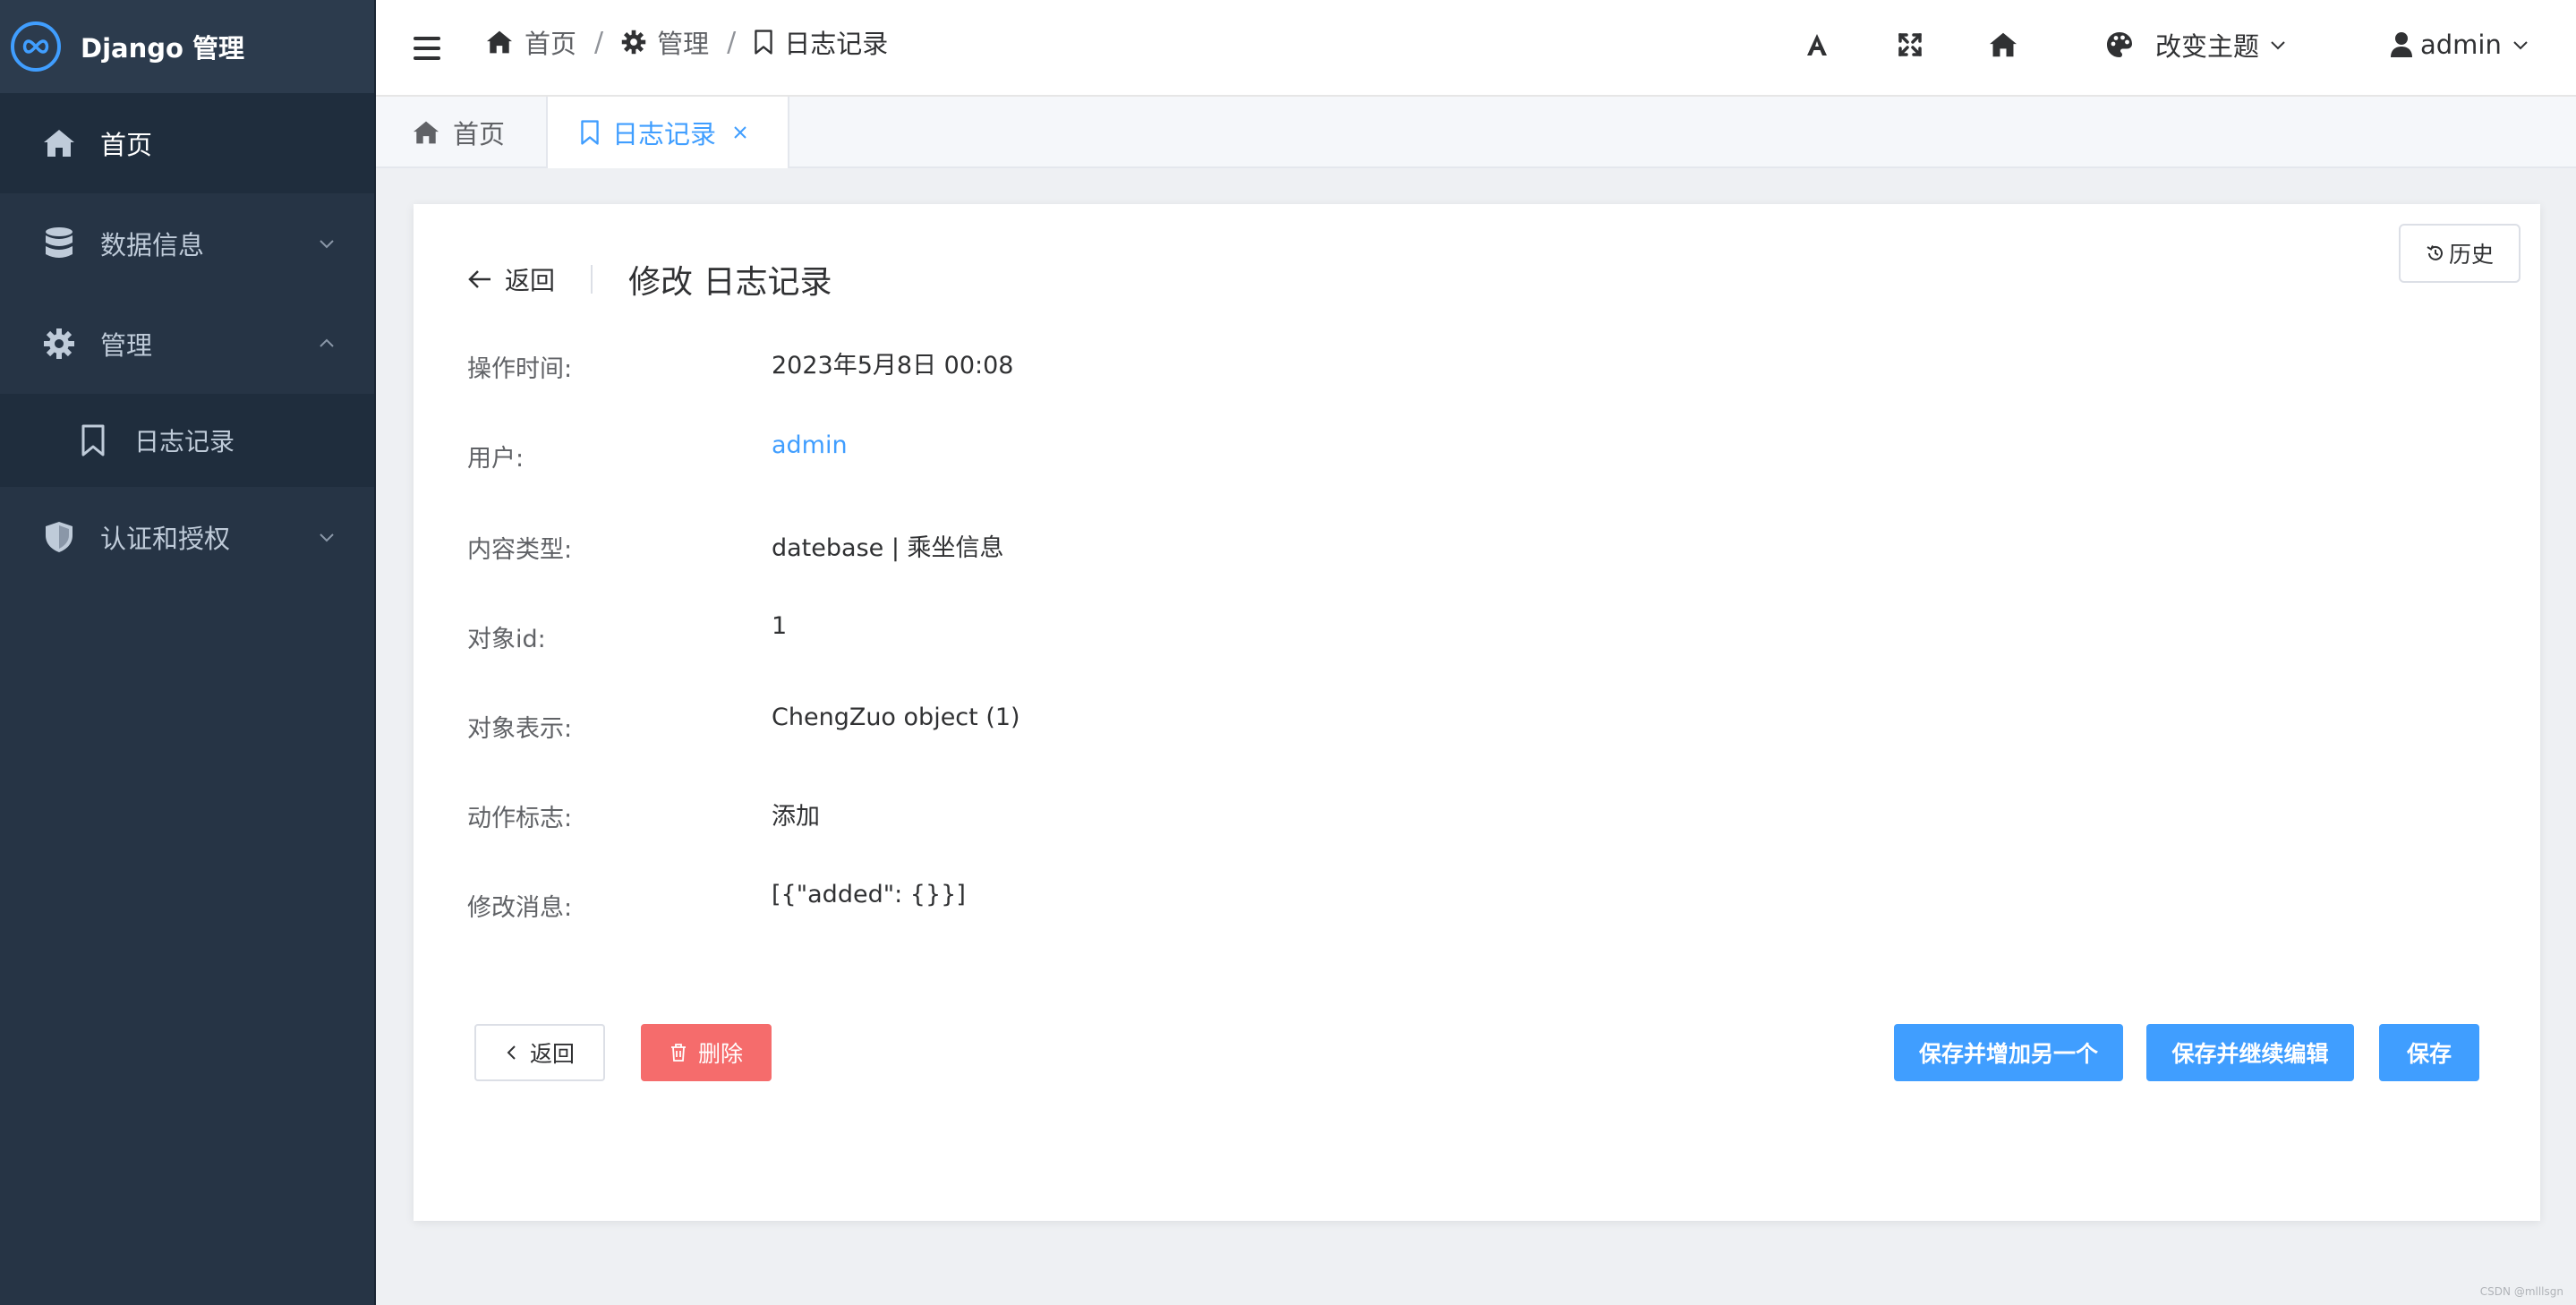 The height and width of the screenshot is (1305, 2576). What do you see at coordinates (720, 1054) in the screenshot?
I see `delete-button-label: 删除` at bounding box center [720, 1054].